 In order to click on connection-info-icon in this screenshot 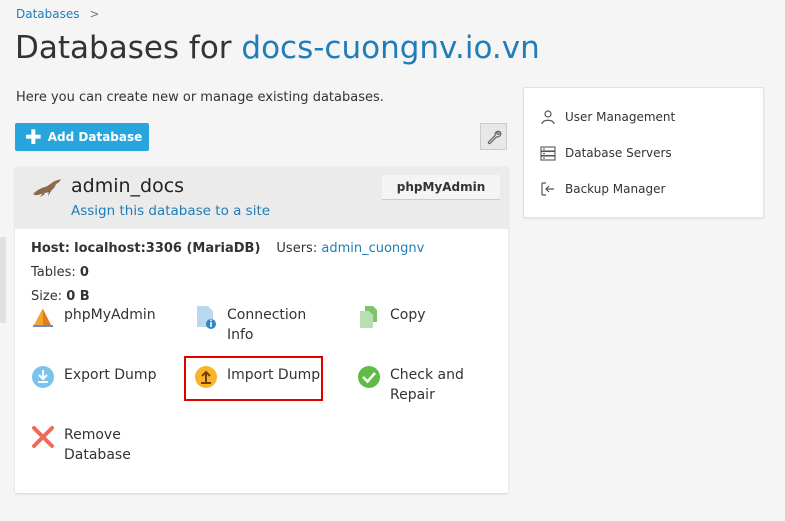, I will do `click(206, 317)`.